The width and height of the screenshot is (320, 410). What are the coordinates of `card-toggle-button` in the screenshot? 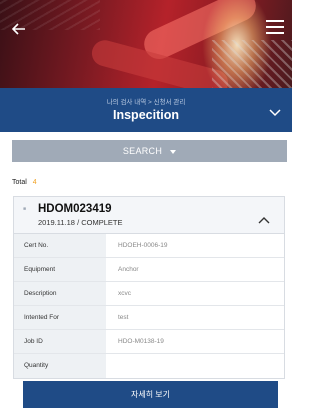 It's located at (264, 217).